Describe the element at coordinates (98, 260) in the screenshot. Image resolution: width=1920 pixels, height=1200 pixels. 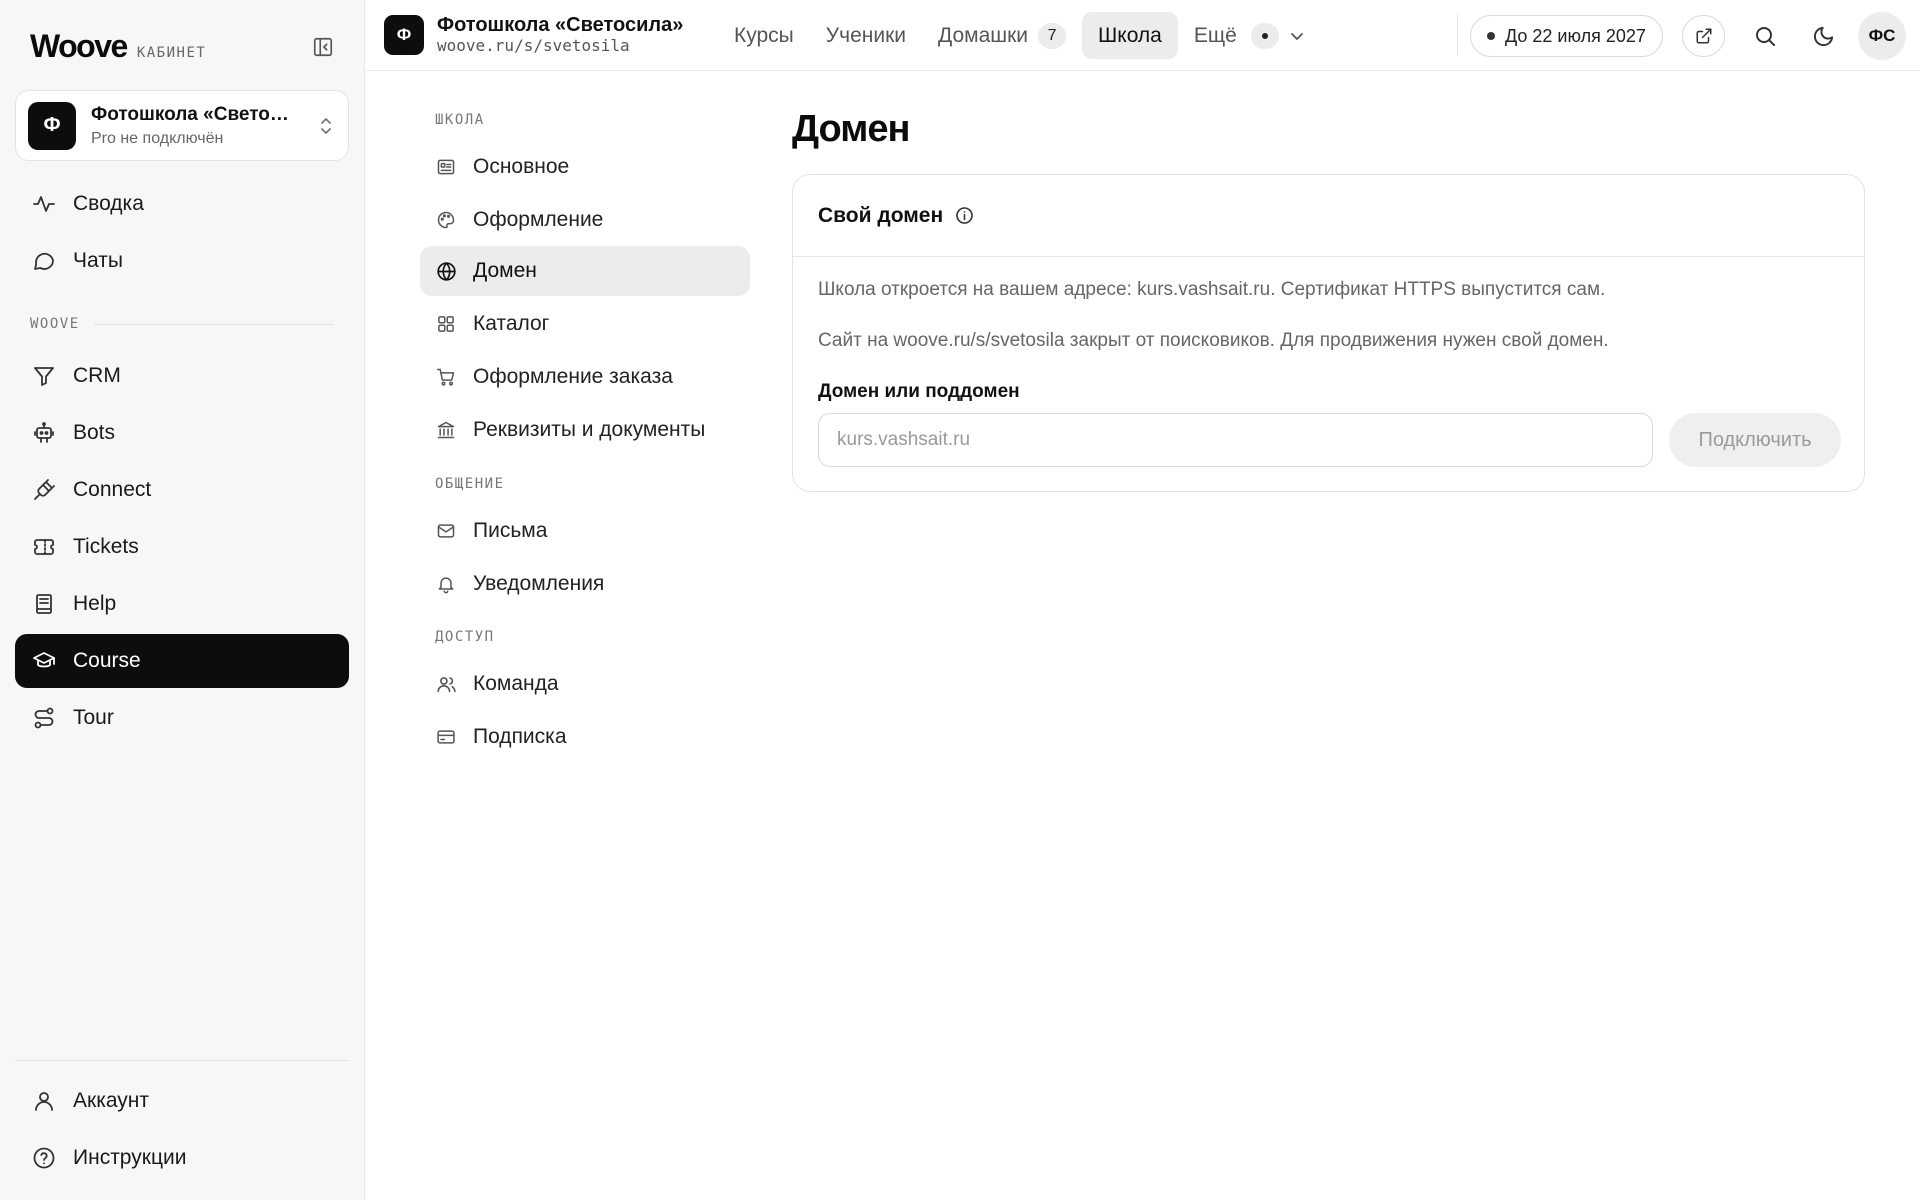
I see `sidebar-item-label: Чаты` at that location.